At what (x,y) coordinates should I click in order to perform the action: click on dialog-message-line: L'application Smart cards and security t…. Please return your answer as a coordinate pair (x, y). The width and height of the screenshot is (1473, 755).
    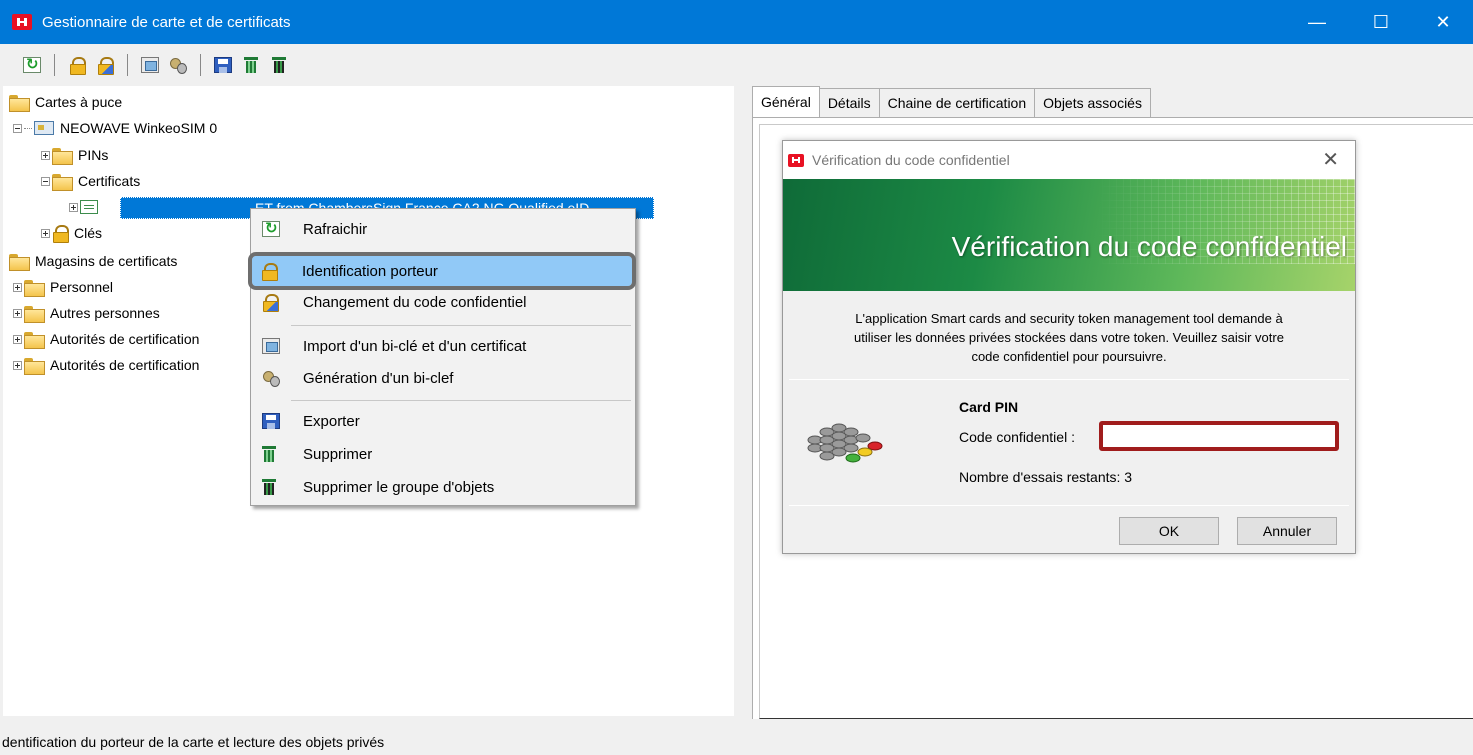
    Looking at the image, I should click on (1069, 318).